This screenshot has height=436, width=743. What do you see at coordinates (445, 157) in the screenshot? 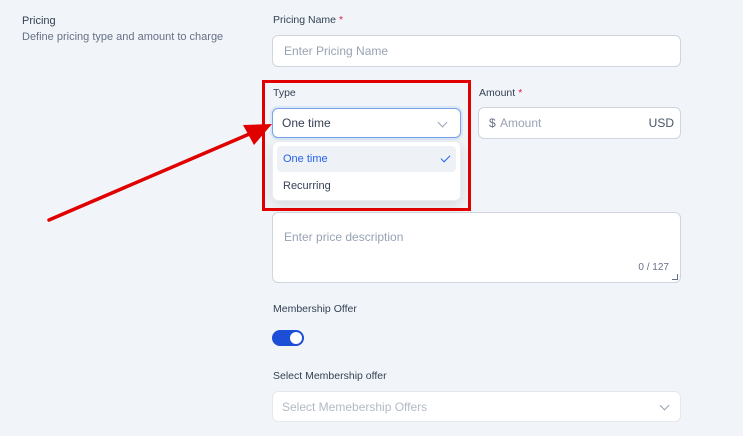
I see `check-icon` at bounding box center [445, 157].